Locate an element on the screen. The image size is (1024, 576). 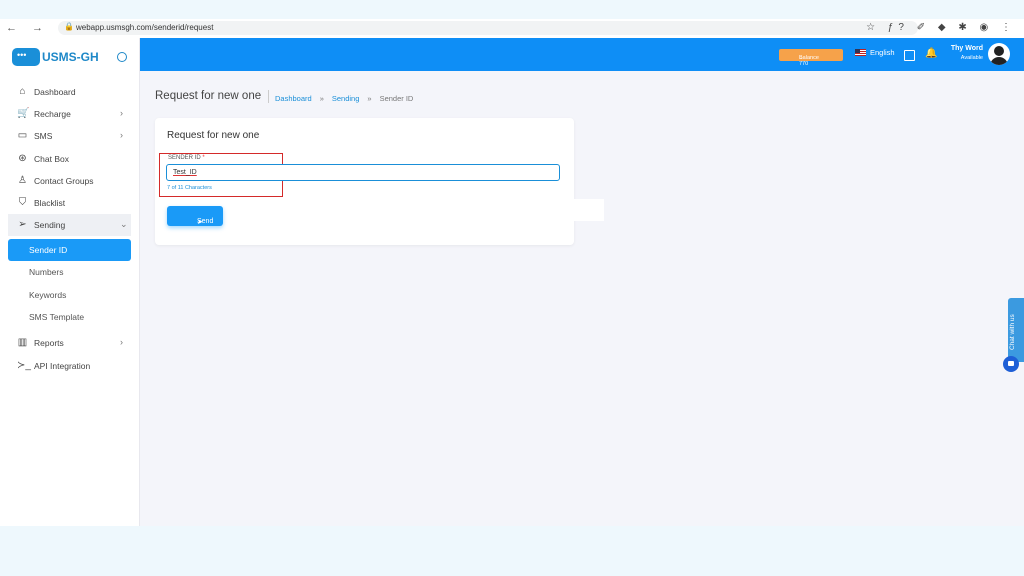
sidebar-item-label: Chat Box is located at coordinates (51, 159).